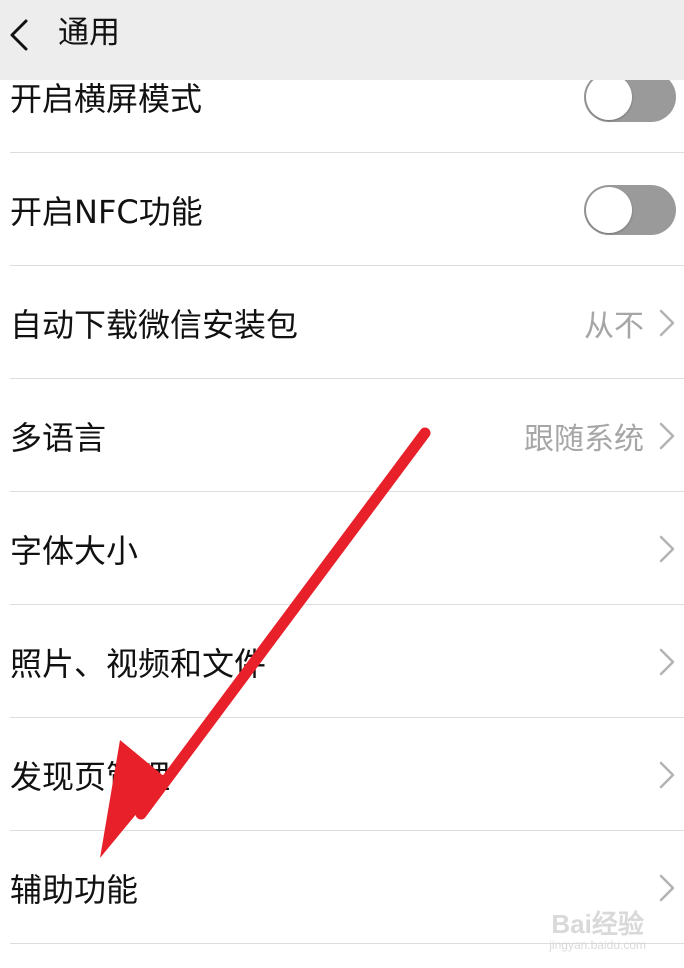 This screenshot has height=968, width=684. I want to click on watermark-url: jingyan.baidu.com, so click(597, 945).